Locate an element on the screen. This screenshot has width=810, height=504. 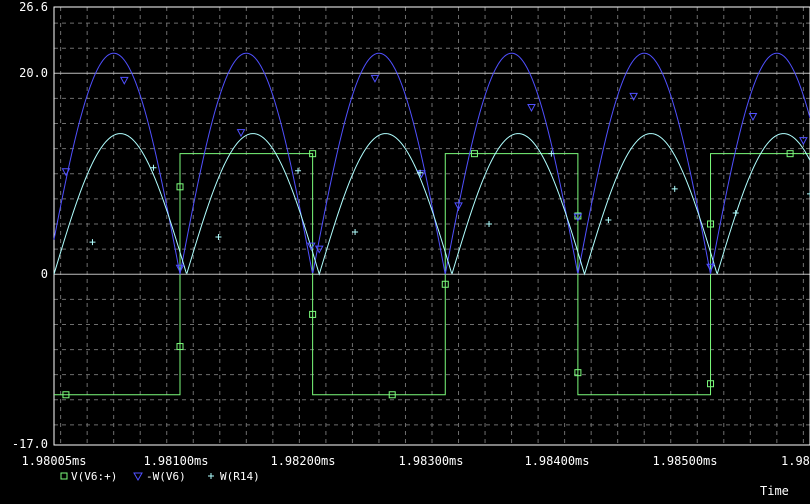
legend-label-v6: V(V6:+) is located at coordinates (94, 476).